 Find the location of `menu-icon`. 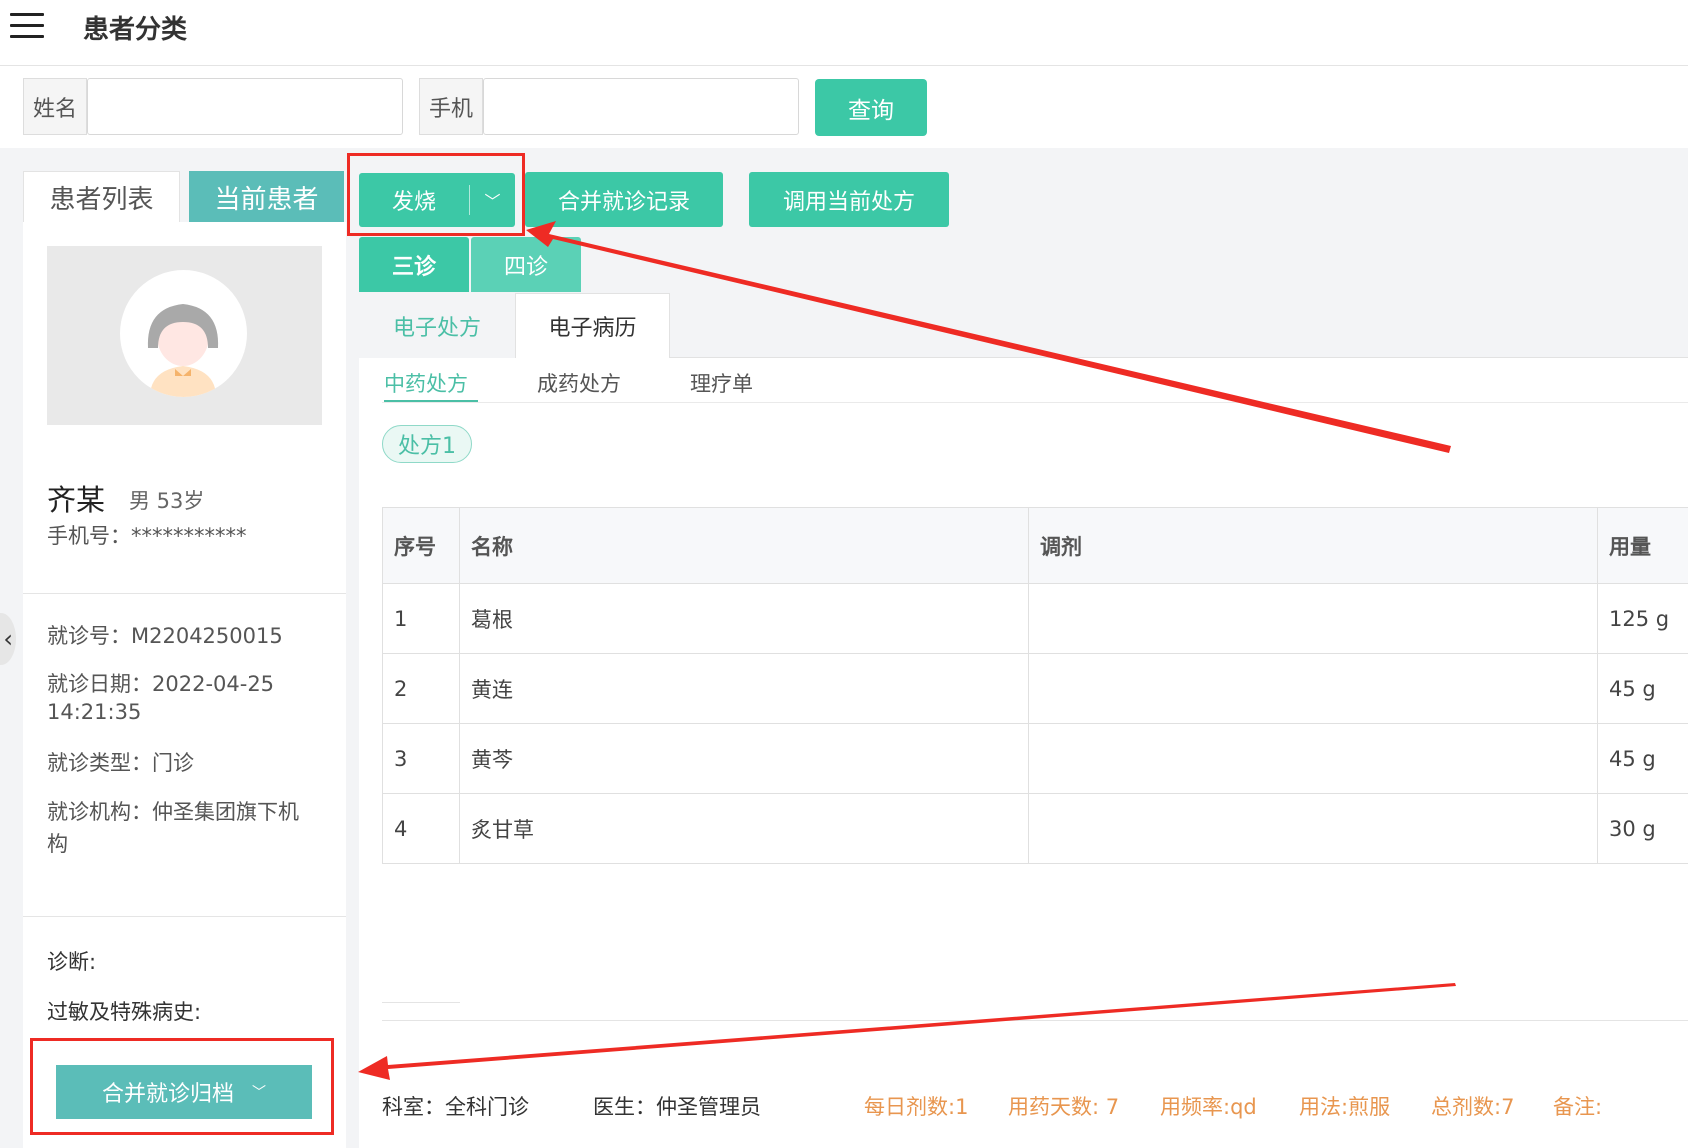

menu-icon is located at coordinates (27, 26).